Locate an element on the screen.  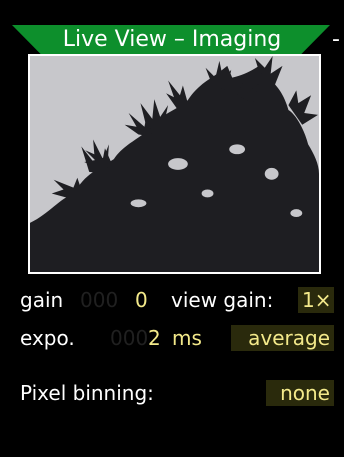
exposure-unit: ms is located at coordinates (187, 338).